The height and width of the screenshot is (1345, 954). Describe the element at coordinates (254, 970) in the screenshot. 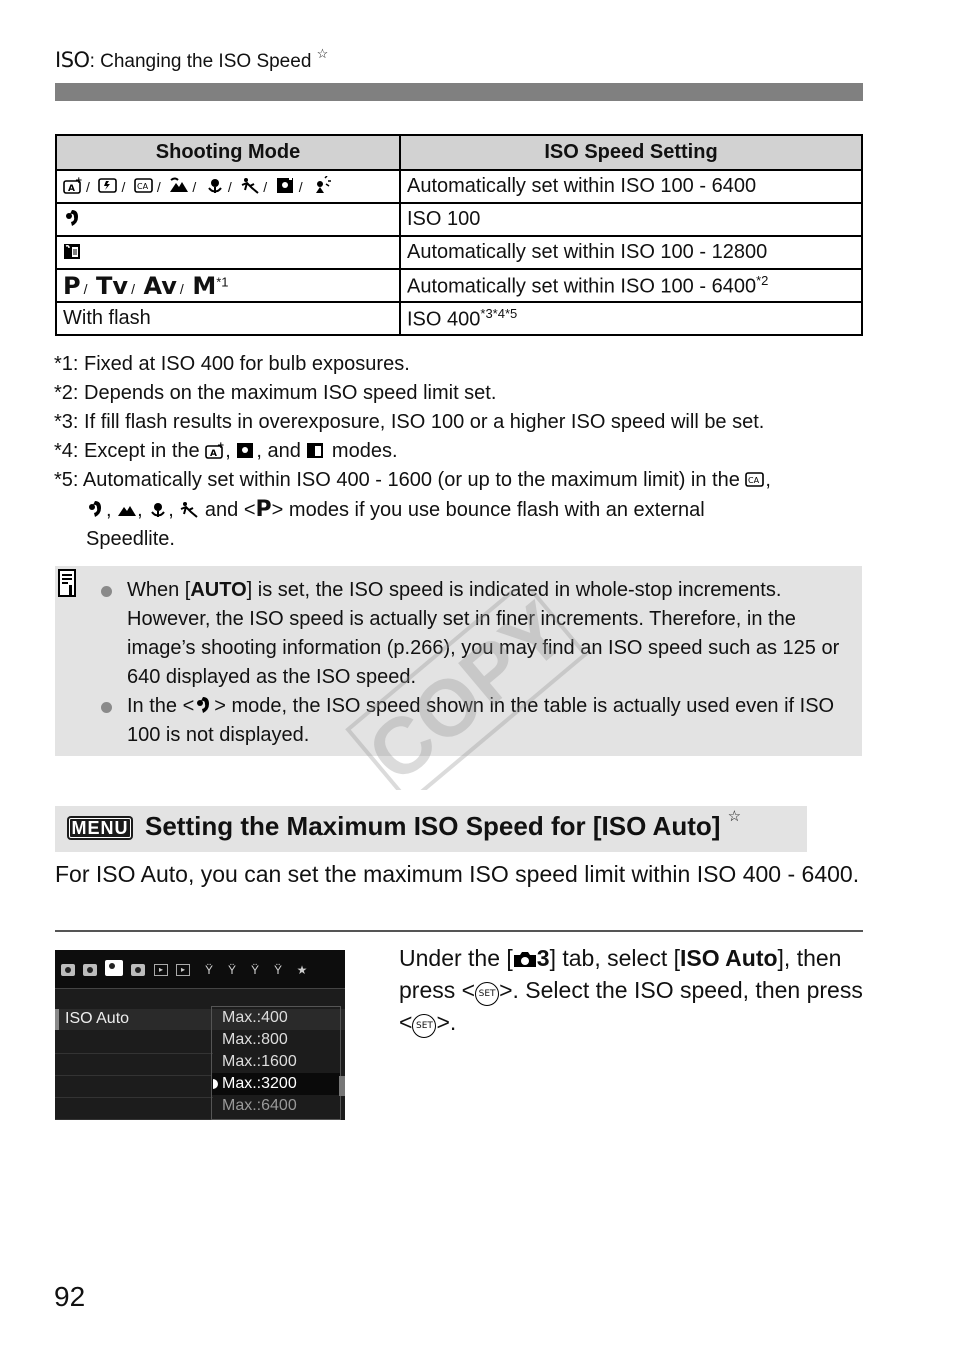

I see `setup-tab-3-icon: Ÿ` at that location.